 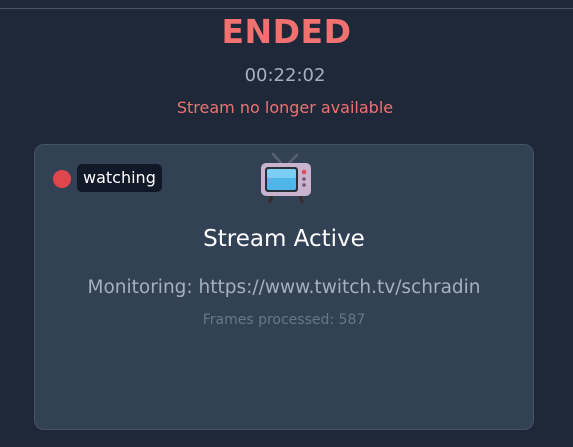 What do you see at coordinates (119, 178) in the screenshot?
I see `watching-badge: watching` at bounding box center [119, 178].